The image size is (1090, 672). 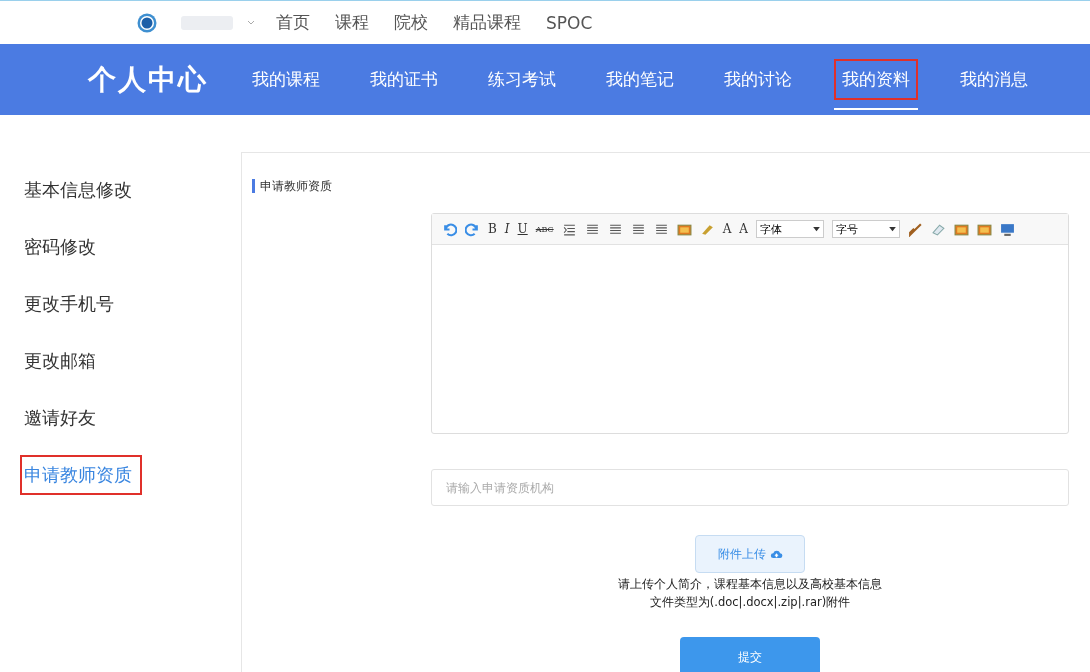 What do you see at coordinates (78, 190) in the screenshot?
I see `sidebar-item: 基本信息修改` at bounding box center [78, 190].